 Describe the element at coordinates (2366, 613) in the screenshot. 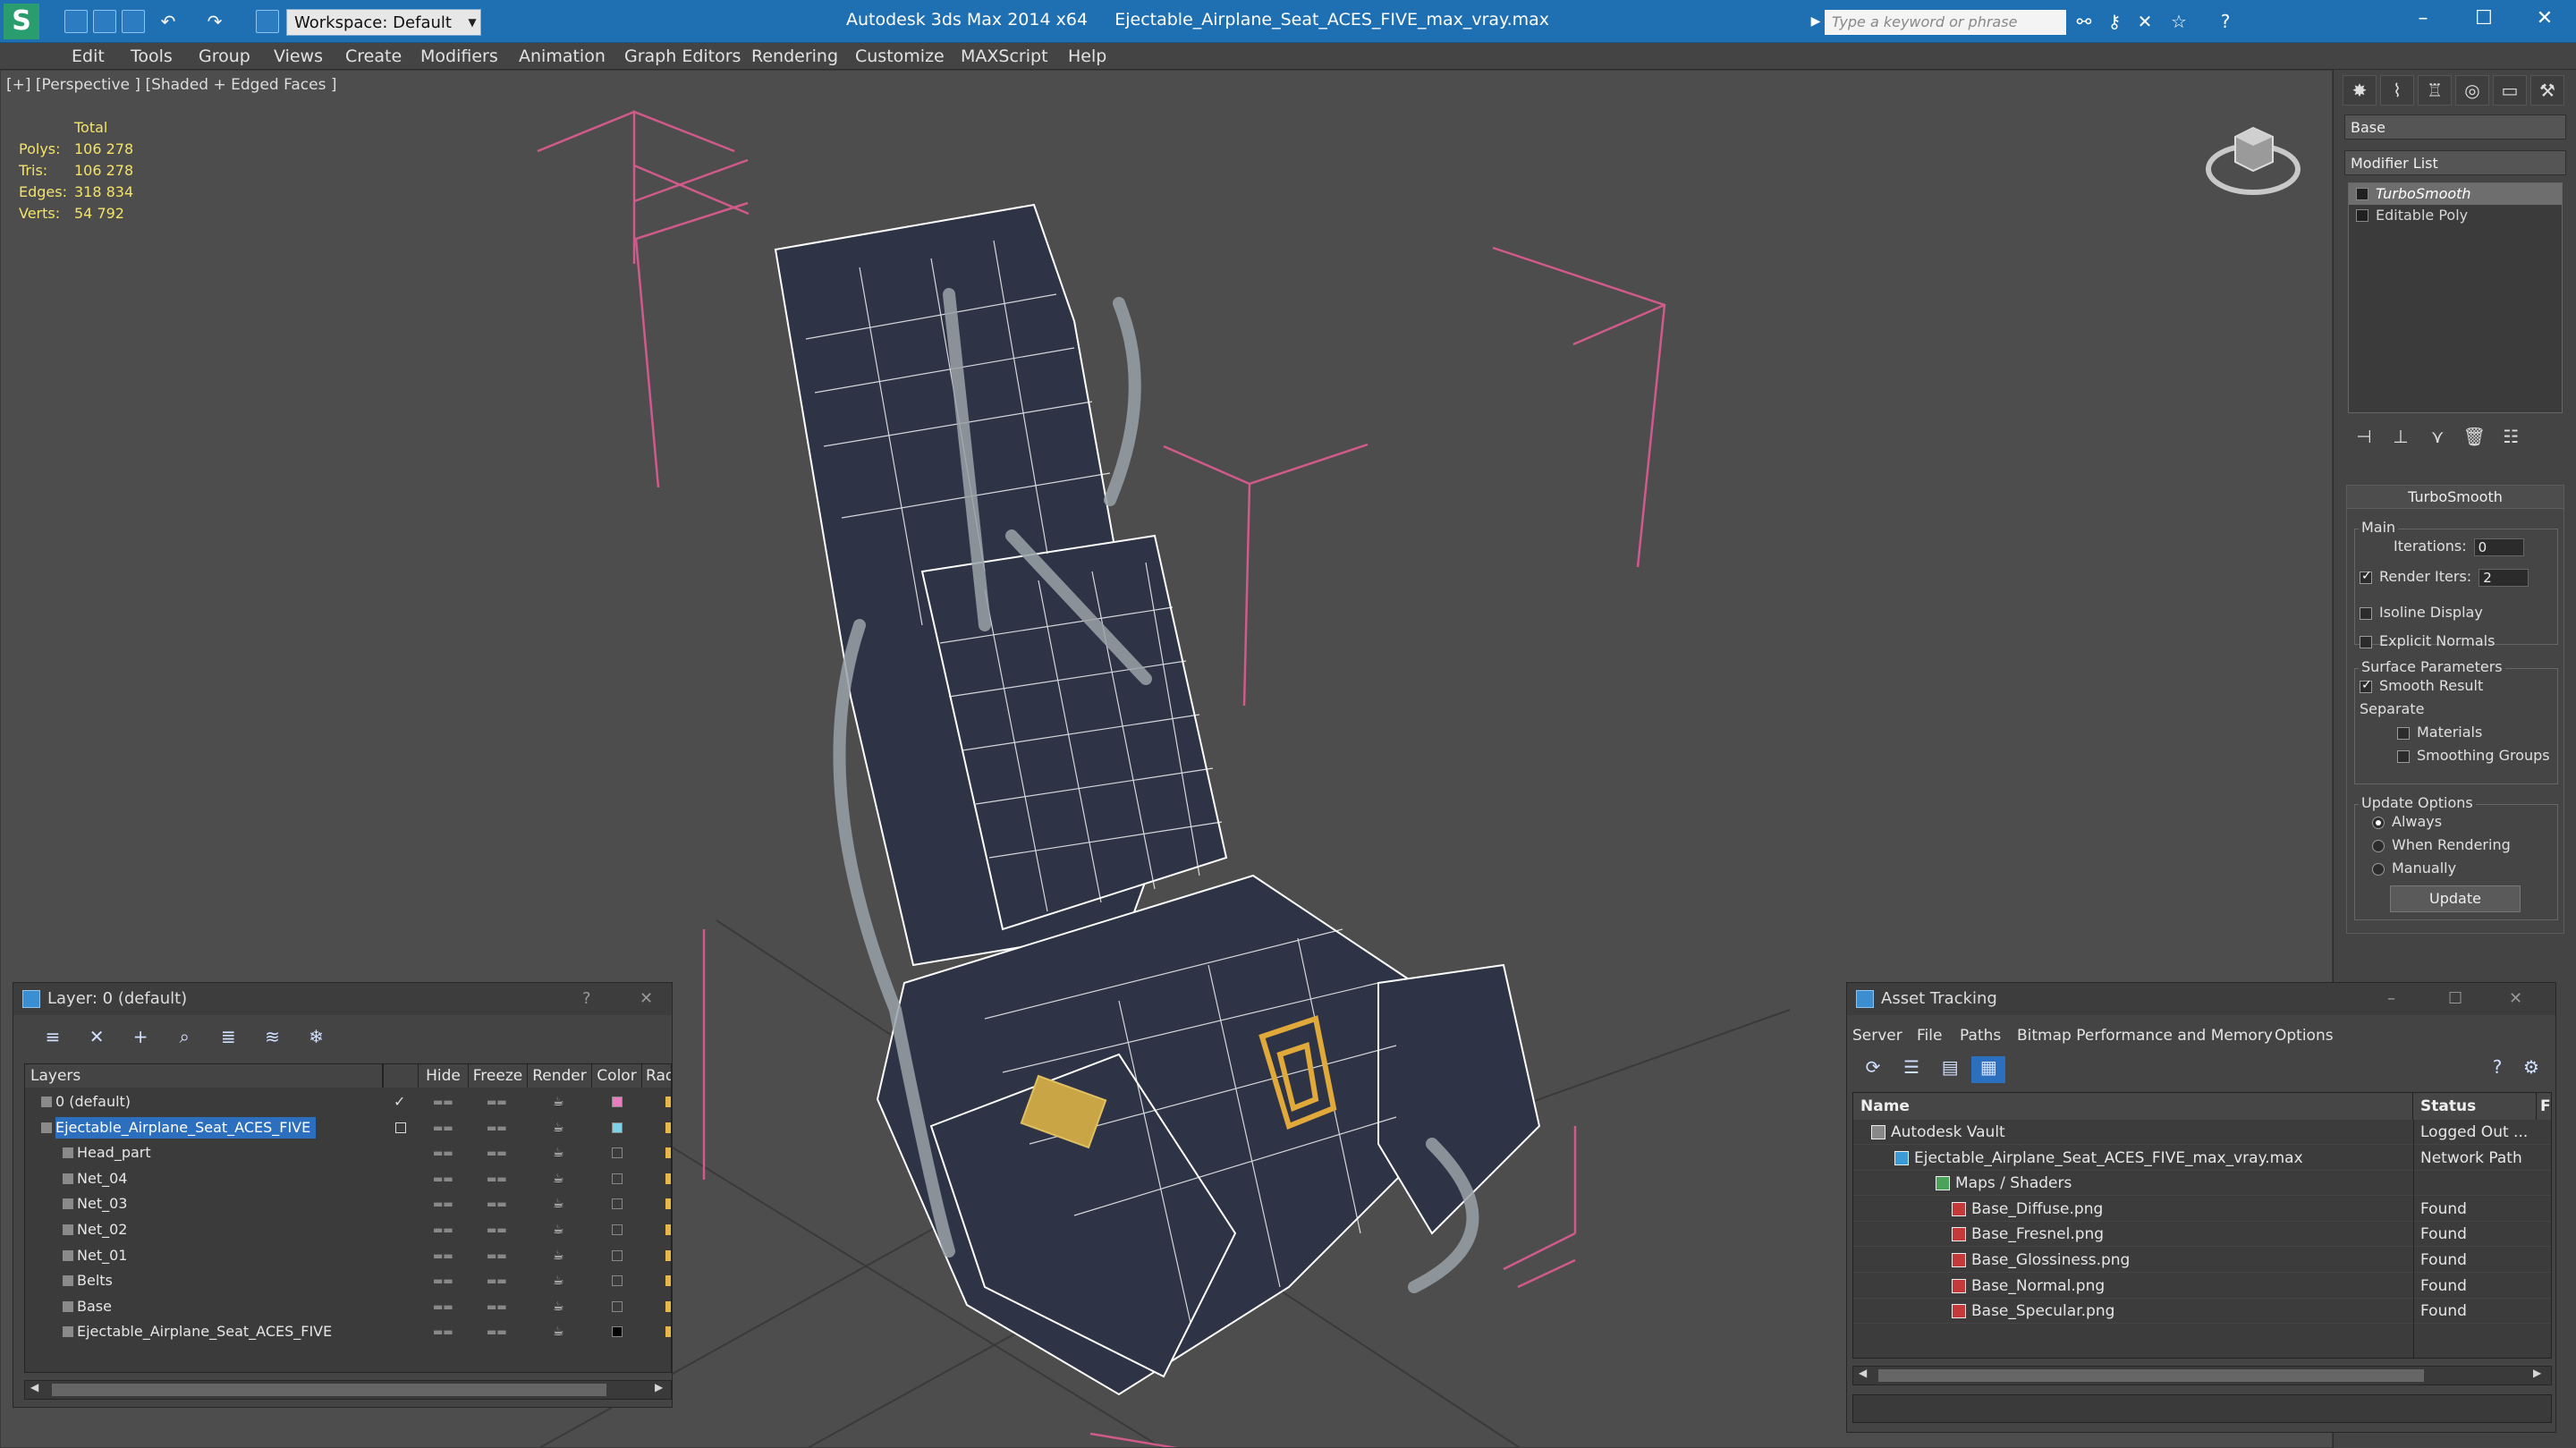

I see `isoline-checkbox` at that location.